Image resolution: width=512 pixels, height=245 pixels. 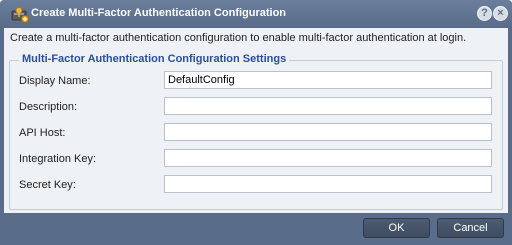 What do you see at coordinates (47, 185) in the screenshot?
I see `secret-key-label: Secret Key:` at bounding box center [47, 185].